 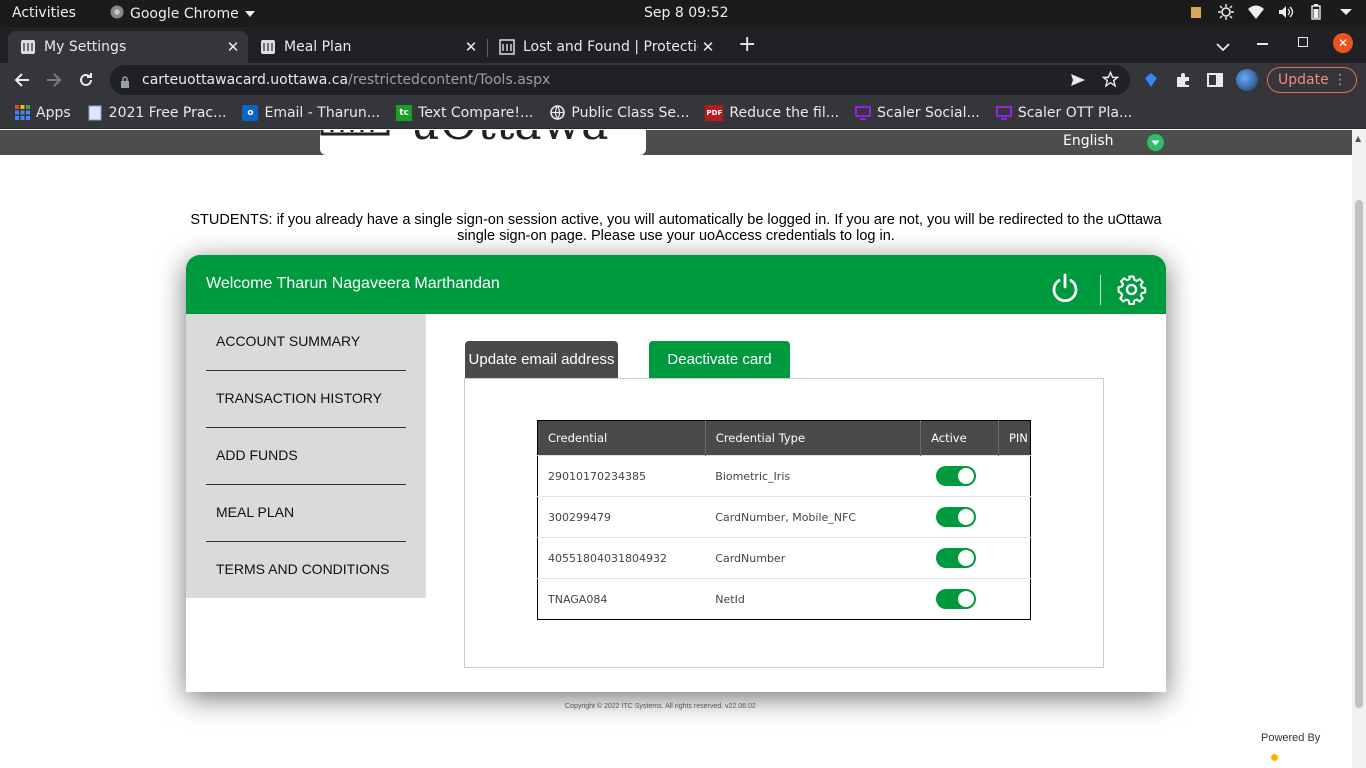 I want to click on language-selector: English, so click(x=1088, y=141).